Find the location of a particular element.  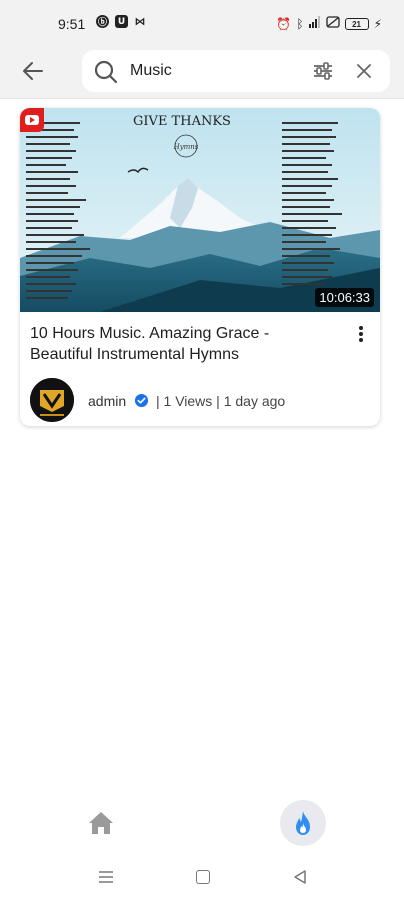

filter-sliders-icon is located at coordinates (323, 71).